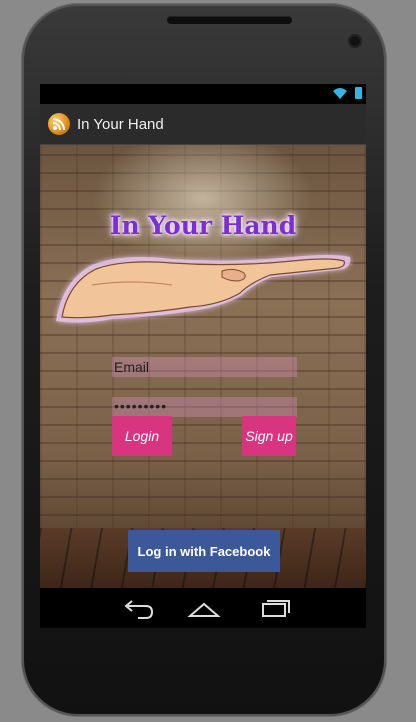 The image size is (416, 722). I want to click on back-icon, so click(138, 608).